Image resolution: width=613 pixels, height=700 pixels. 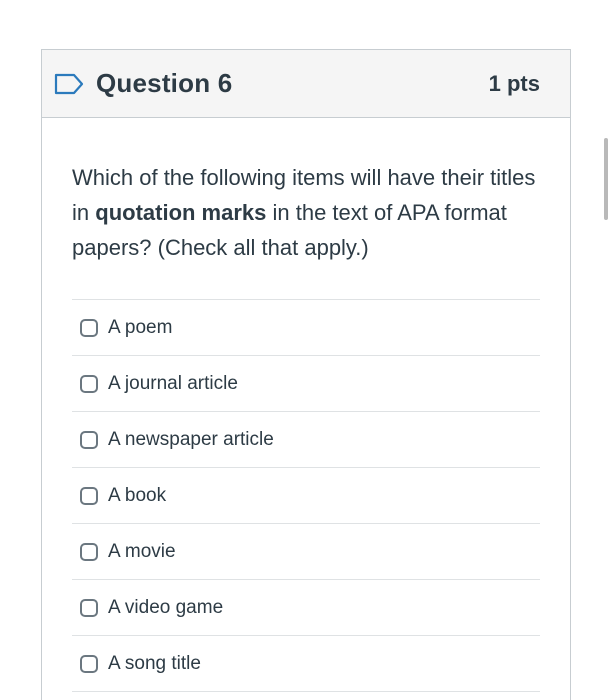 I want to click on scrollbar-thumb, so click(x=606, y=179).